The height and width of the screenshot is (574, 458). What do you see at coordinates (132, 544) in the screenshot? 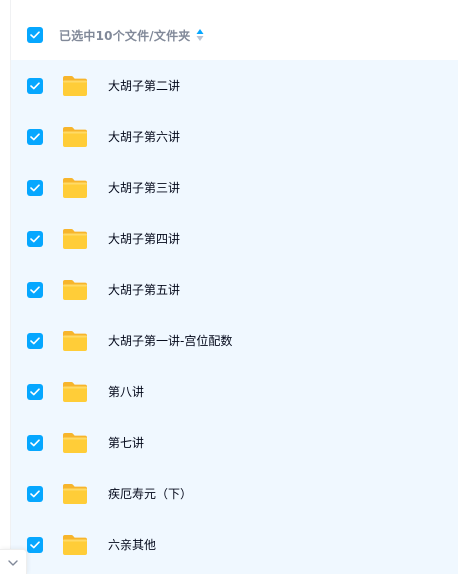
I see `file-name: 六亲其他` at bounding box center [132, 544].